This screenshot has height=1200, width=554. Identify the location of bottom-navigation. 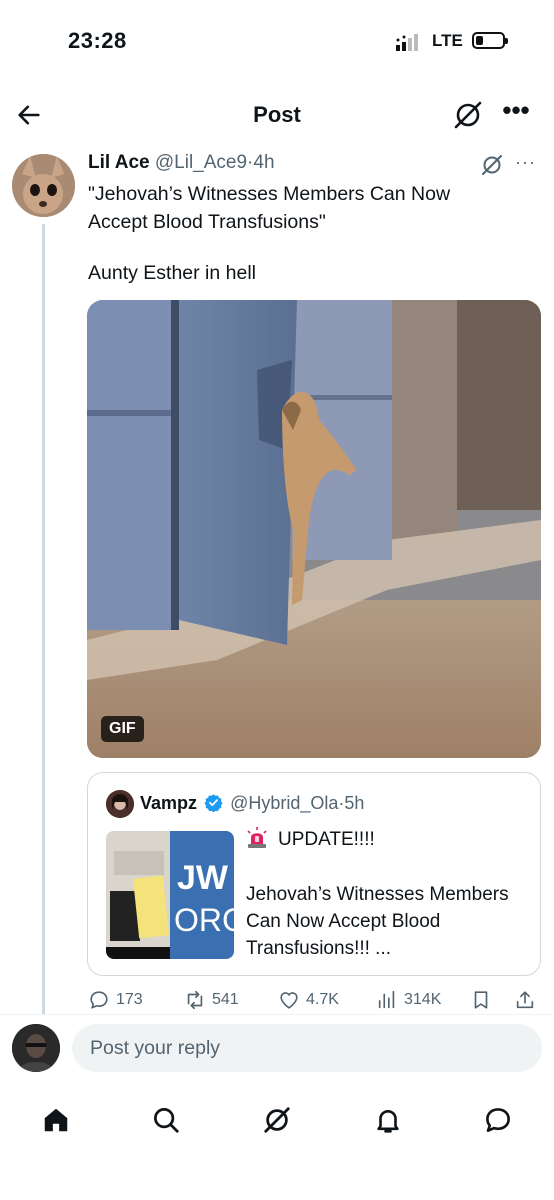
(277, 1120).